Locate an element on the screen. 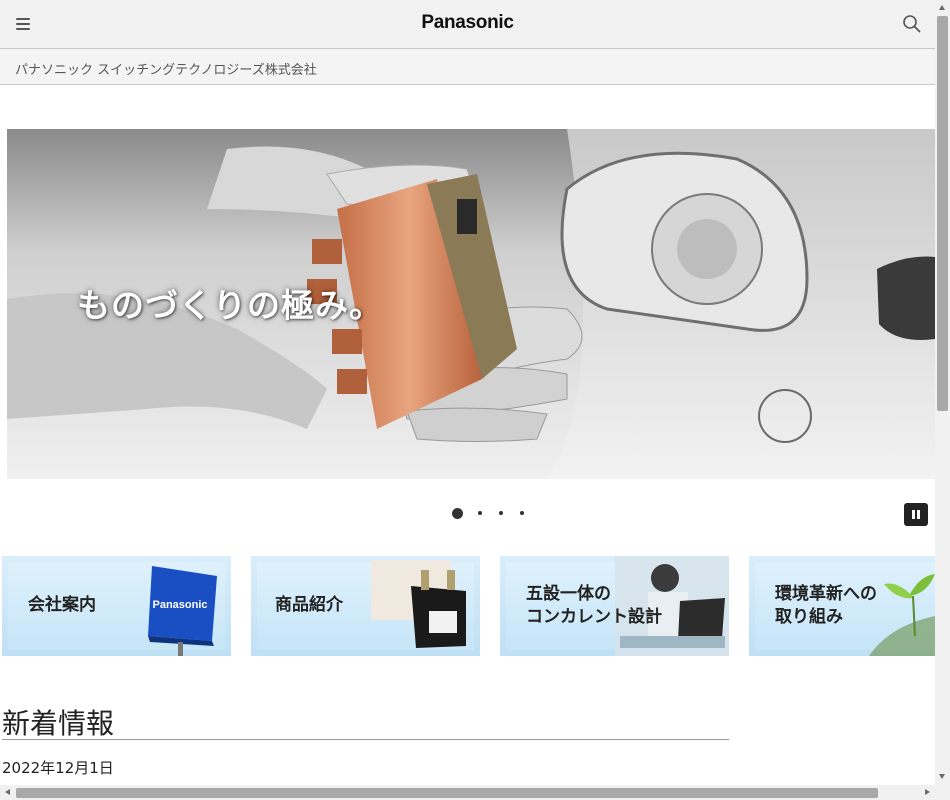  sign-logo-text: Panasonic is located at coordinates (179, 605).